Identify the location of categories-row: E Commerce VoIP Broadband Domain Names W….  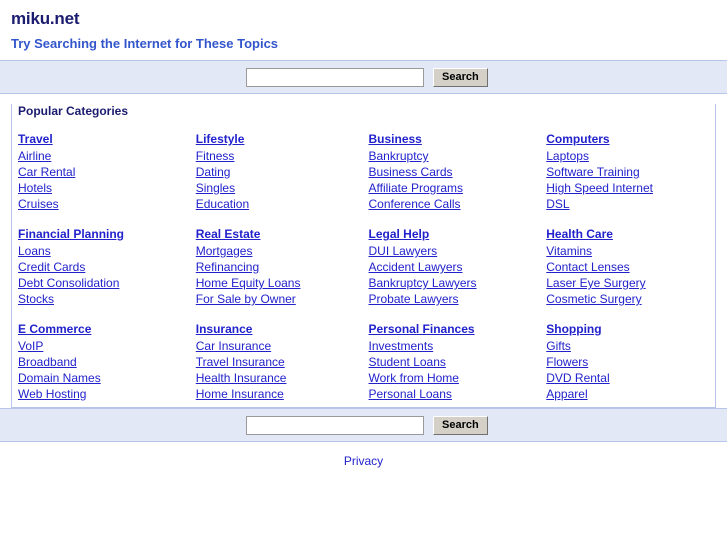
(363, 361).